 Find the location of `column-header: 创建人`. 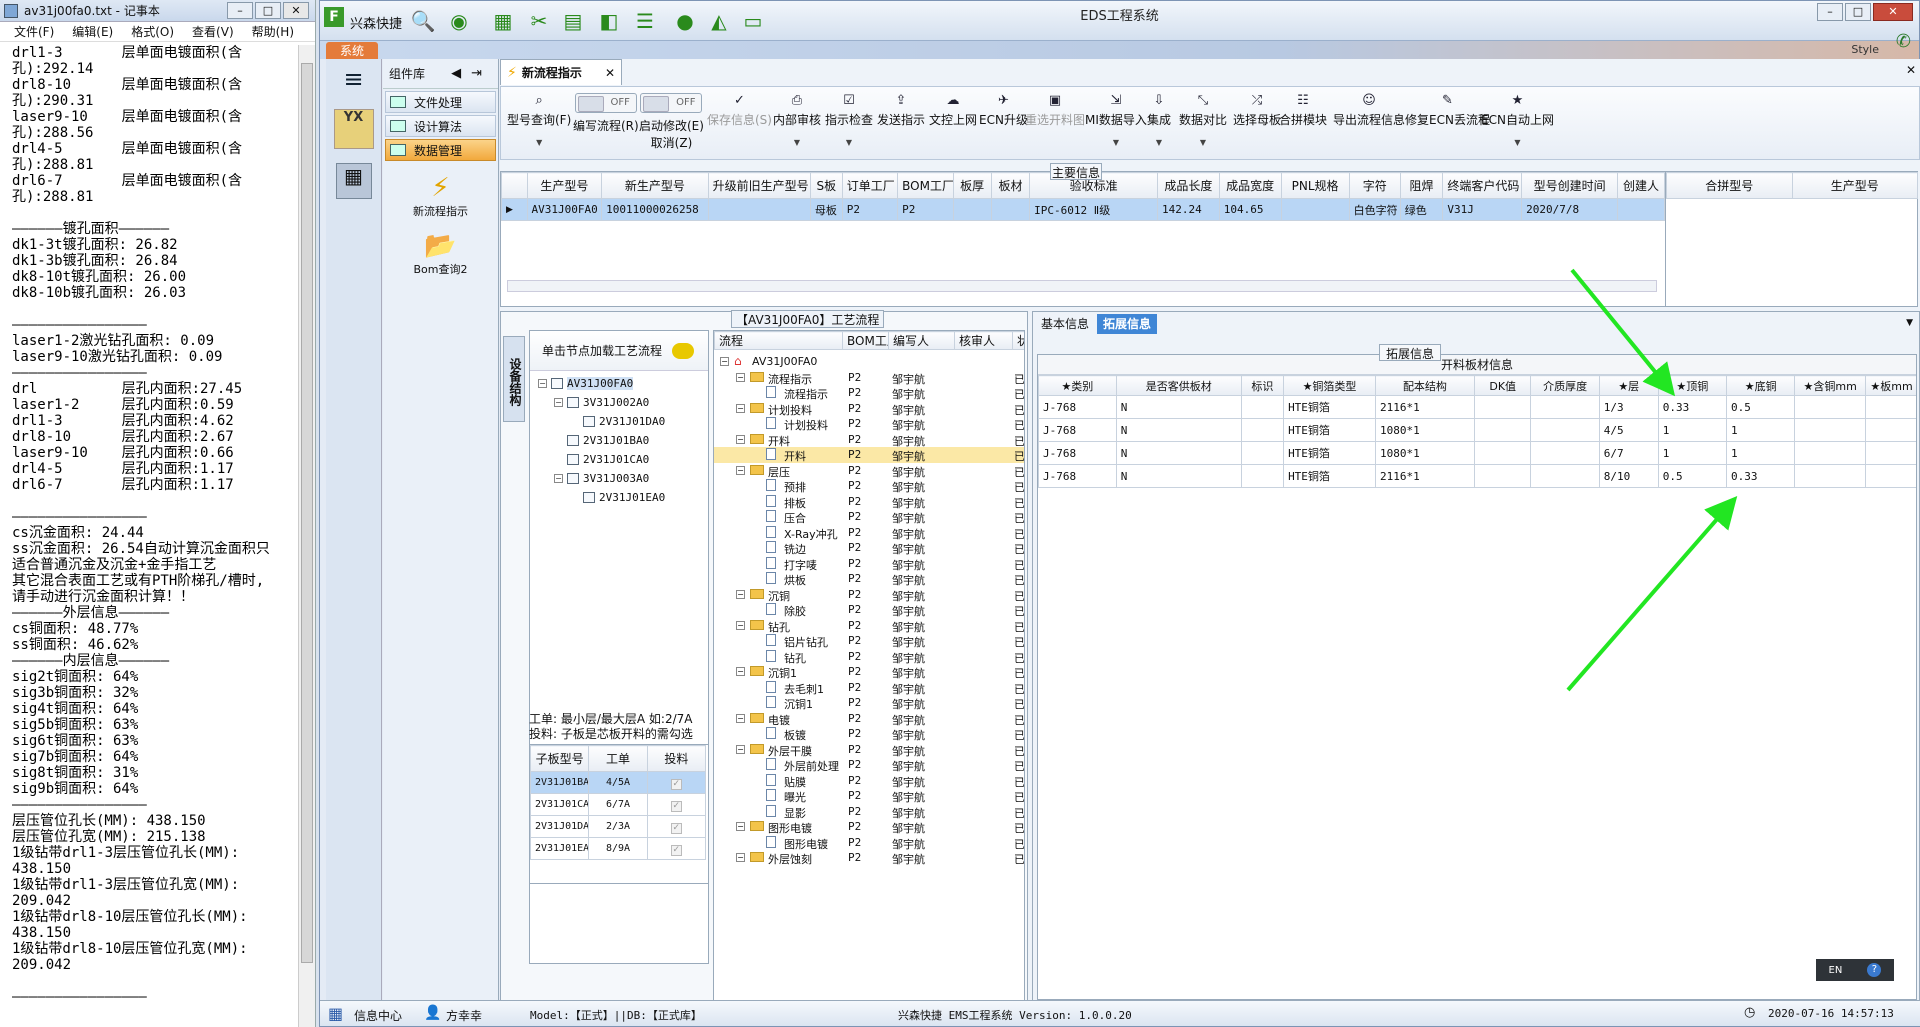

column-header: 创建人 is located at coordinates (1641, 185).